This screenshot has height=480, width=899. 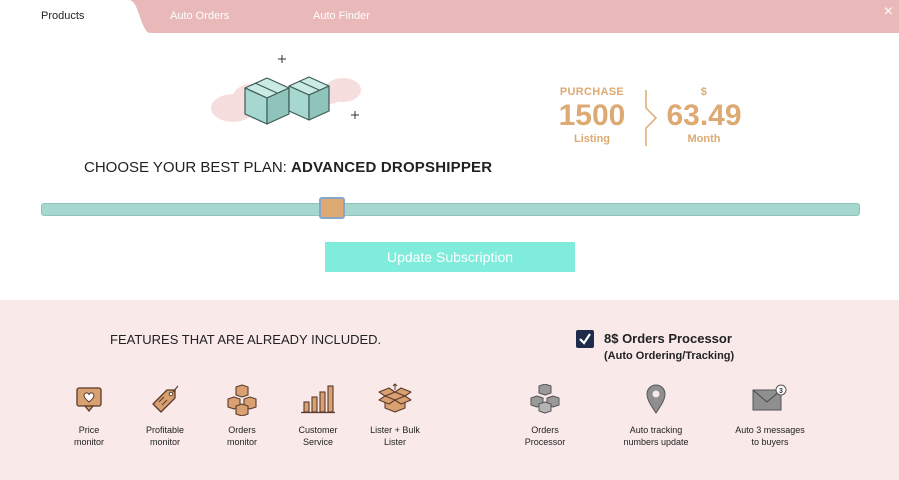 I want to click on envelope-badge-icon: 3, so click(x=769, y=397).